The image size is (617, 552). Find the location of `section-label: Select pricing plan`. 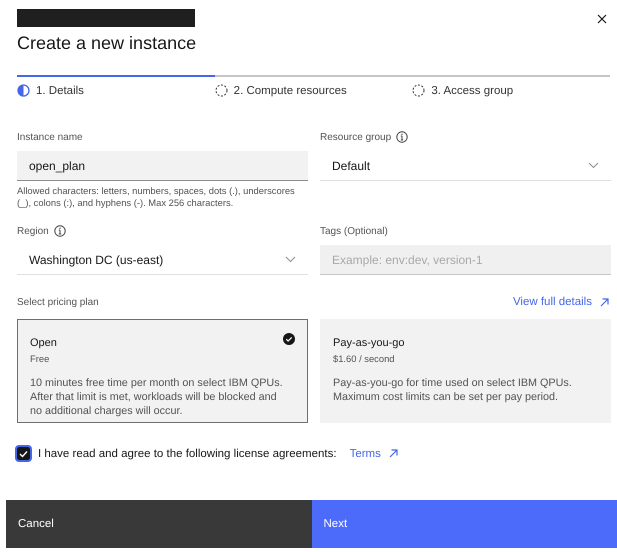

section-label: Select pricing plan is located at coordinates (58, 302).